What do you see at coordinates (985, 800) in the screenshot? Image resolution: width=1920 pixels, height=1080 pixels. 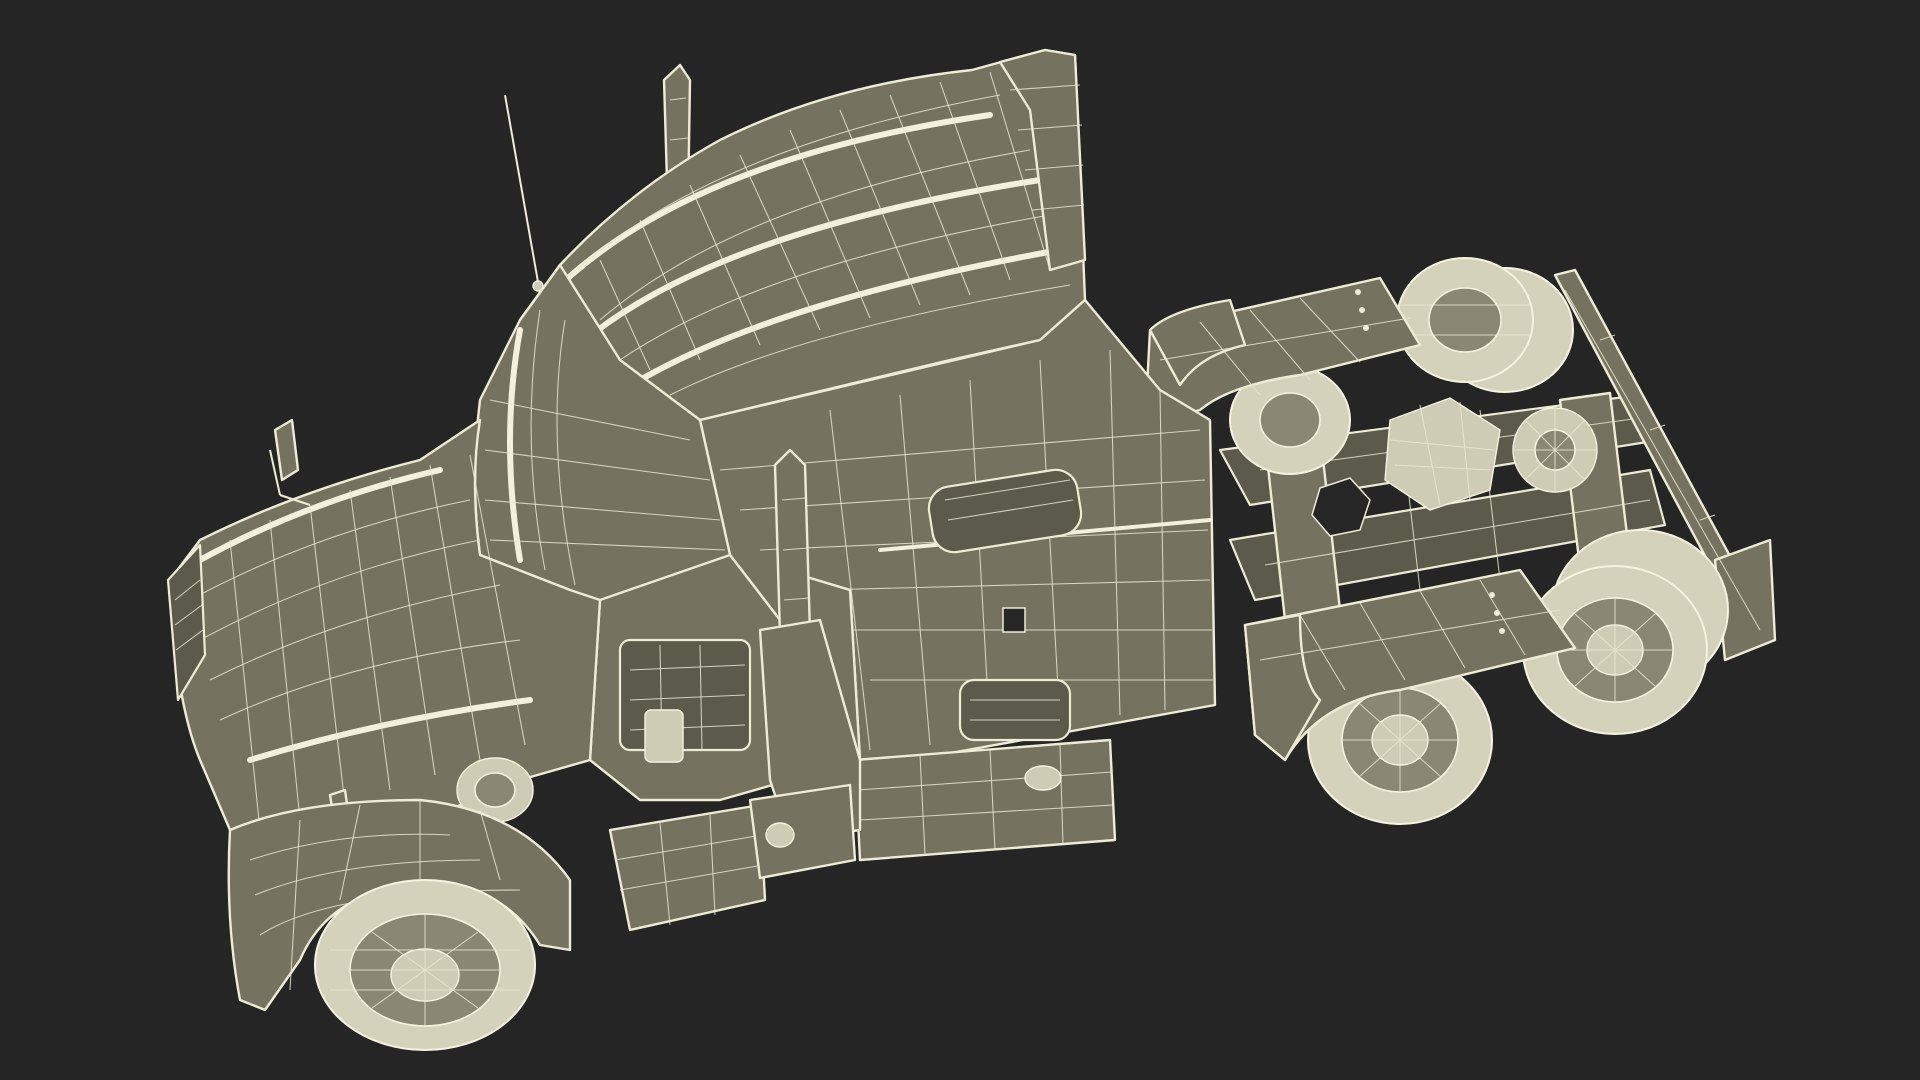 I see `side-storage-box` at bounding box center [985, 800].